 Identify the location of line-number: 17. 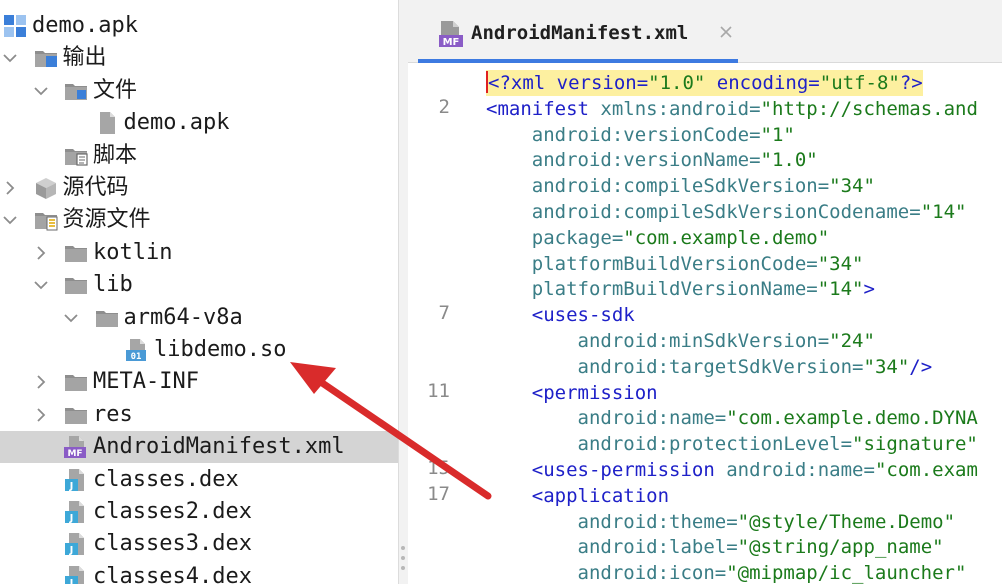
(438, 493).